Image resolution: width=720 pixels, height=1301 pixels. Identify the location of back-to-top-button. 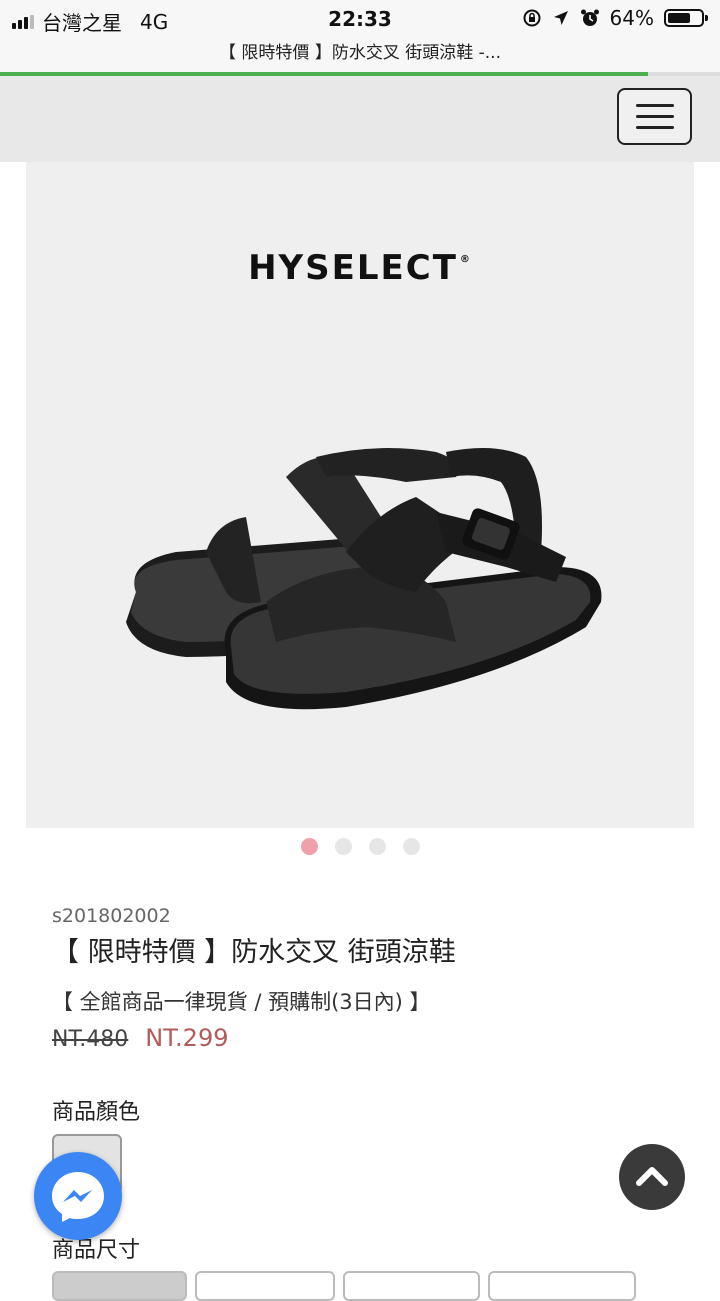
(652, 1177).